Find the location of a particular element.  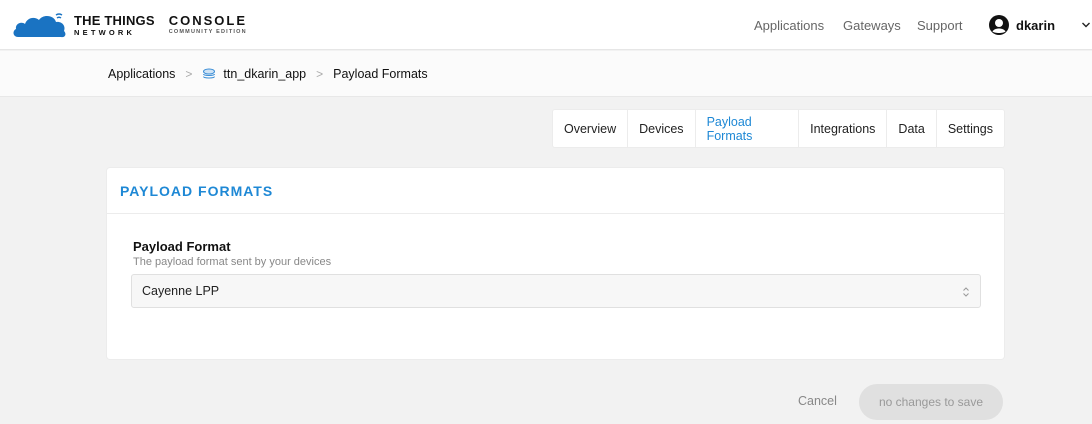

nav-applications-link: Applications is located at coordinates (789, 25).